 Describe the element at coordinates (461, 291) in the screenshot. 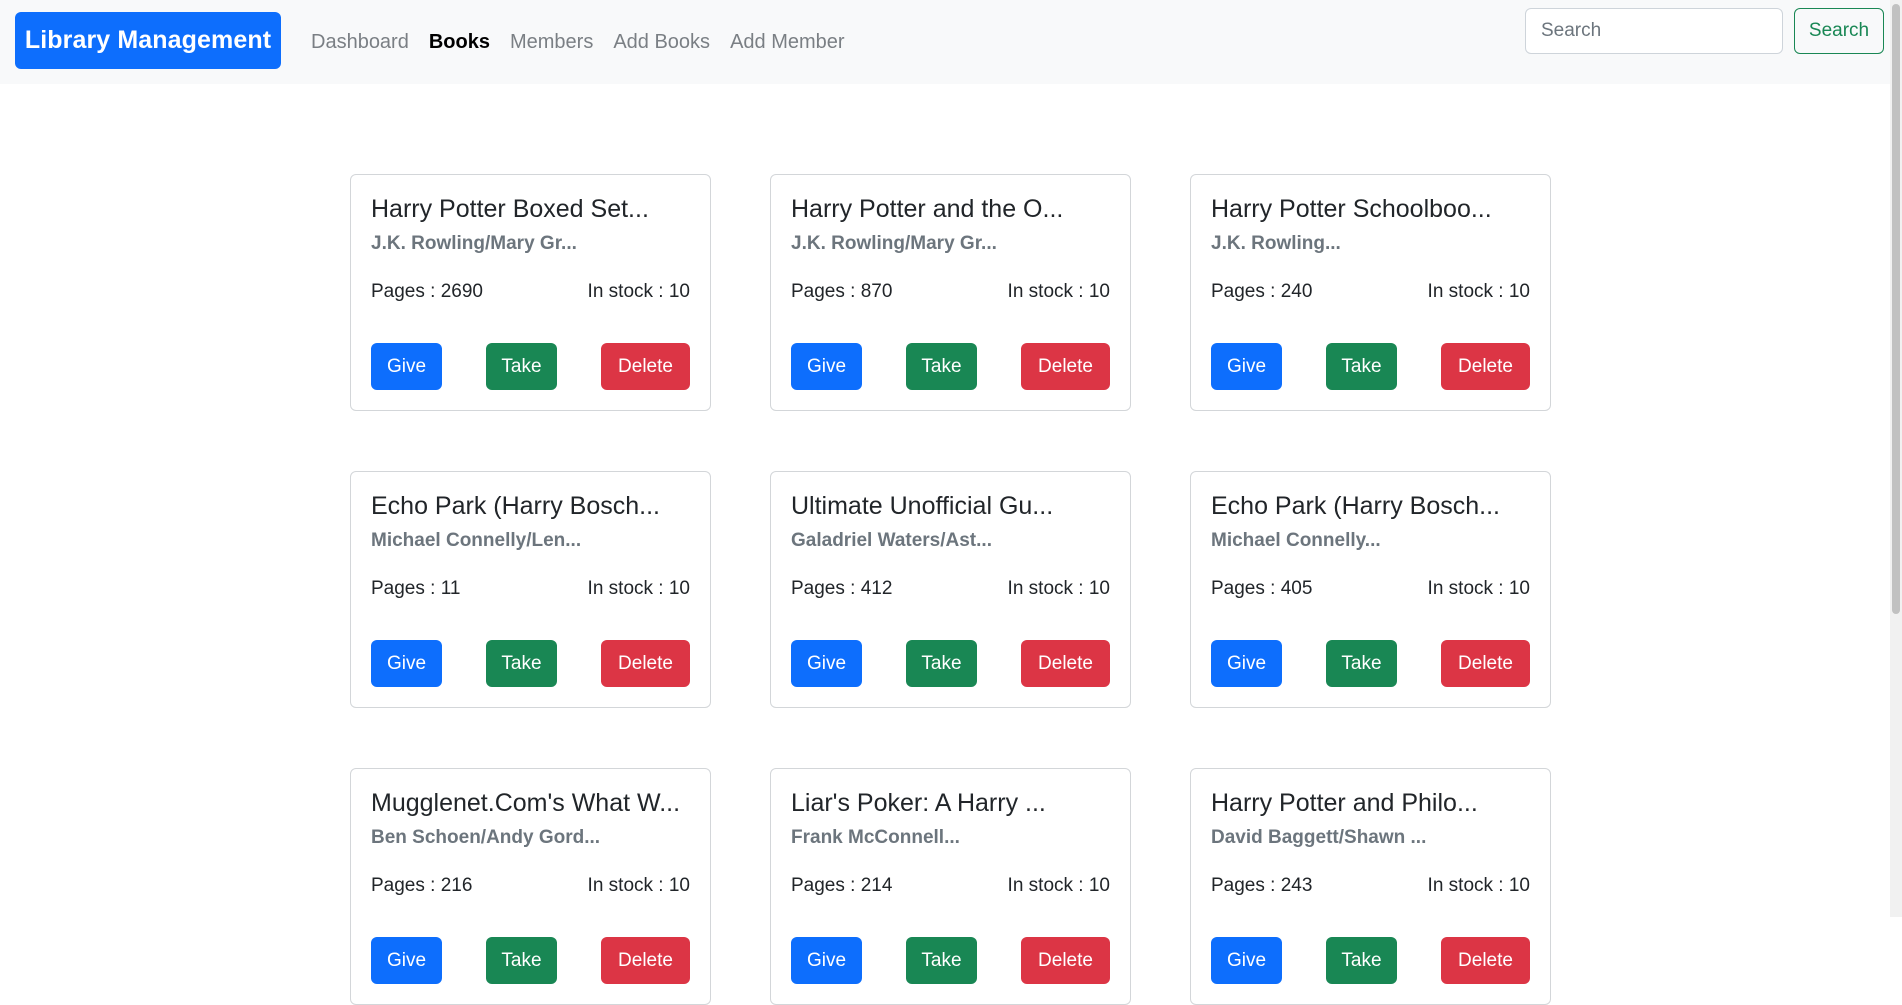

I see `book-pages-value: 2690` at that location.